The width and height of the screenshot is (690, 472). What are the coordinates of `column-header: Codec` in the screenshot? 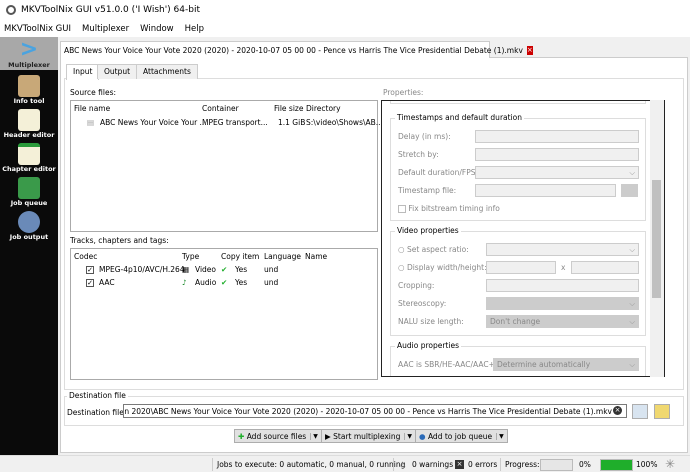 It's located at (85, 256).